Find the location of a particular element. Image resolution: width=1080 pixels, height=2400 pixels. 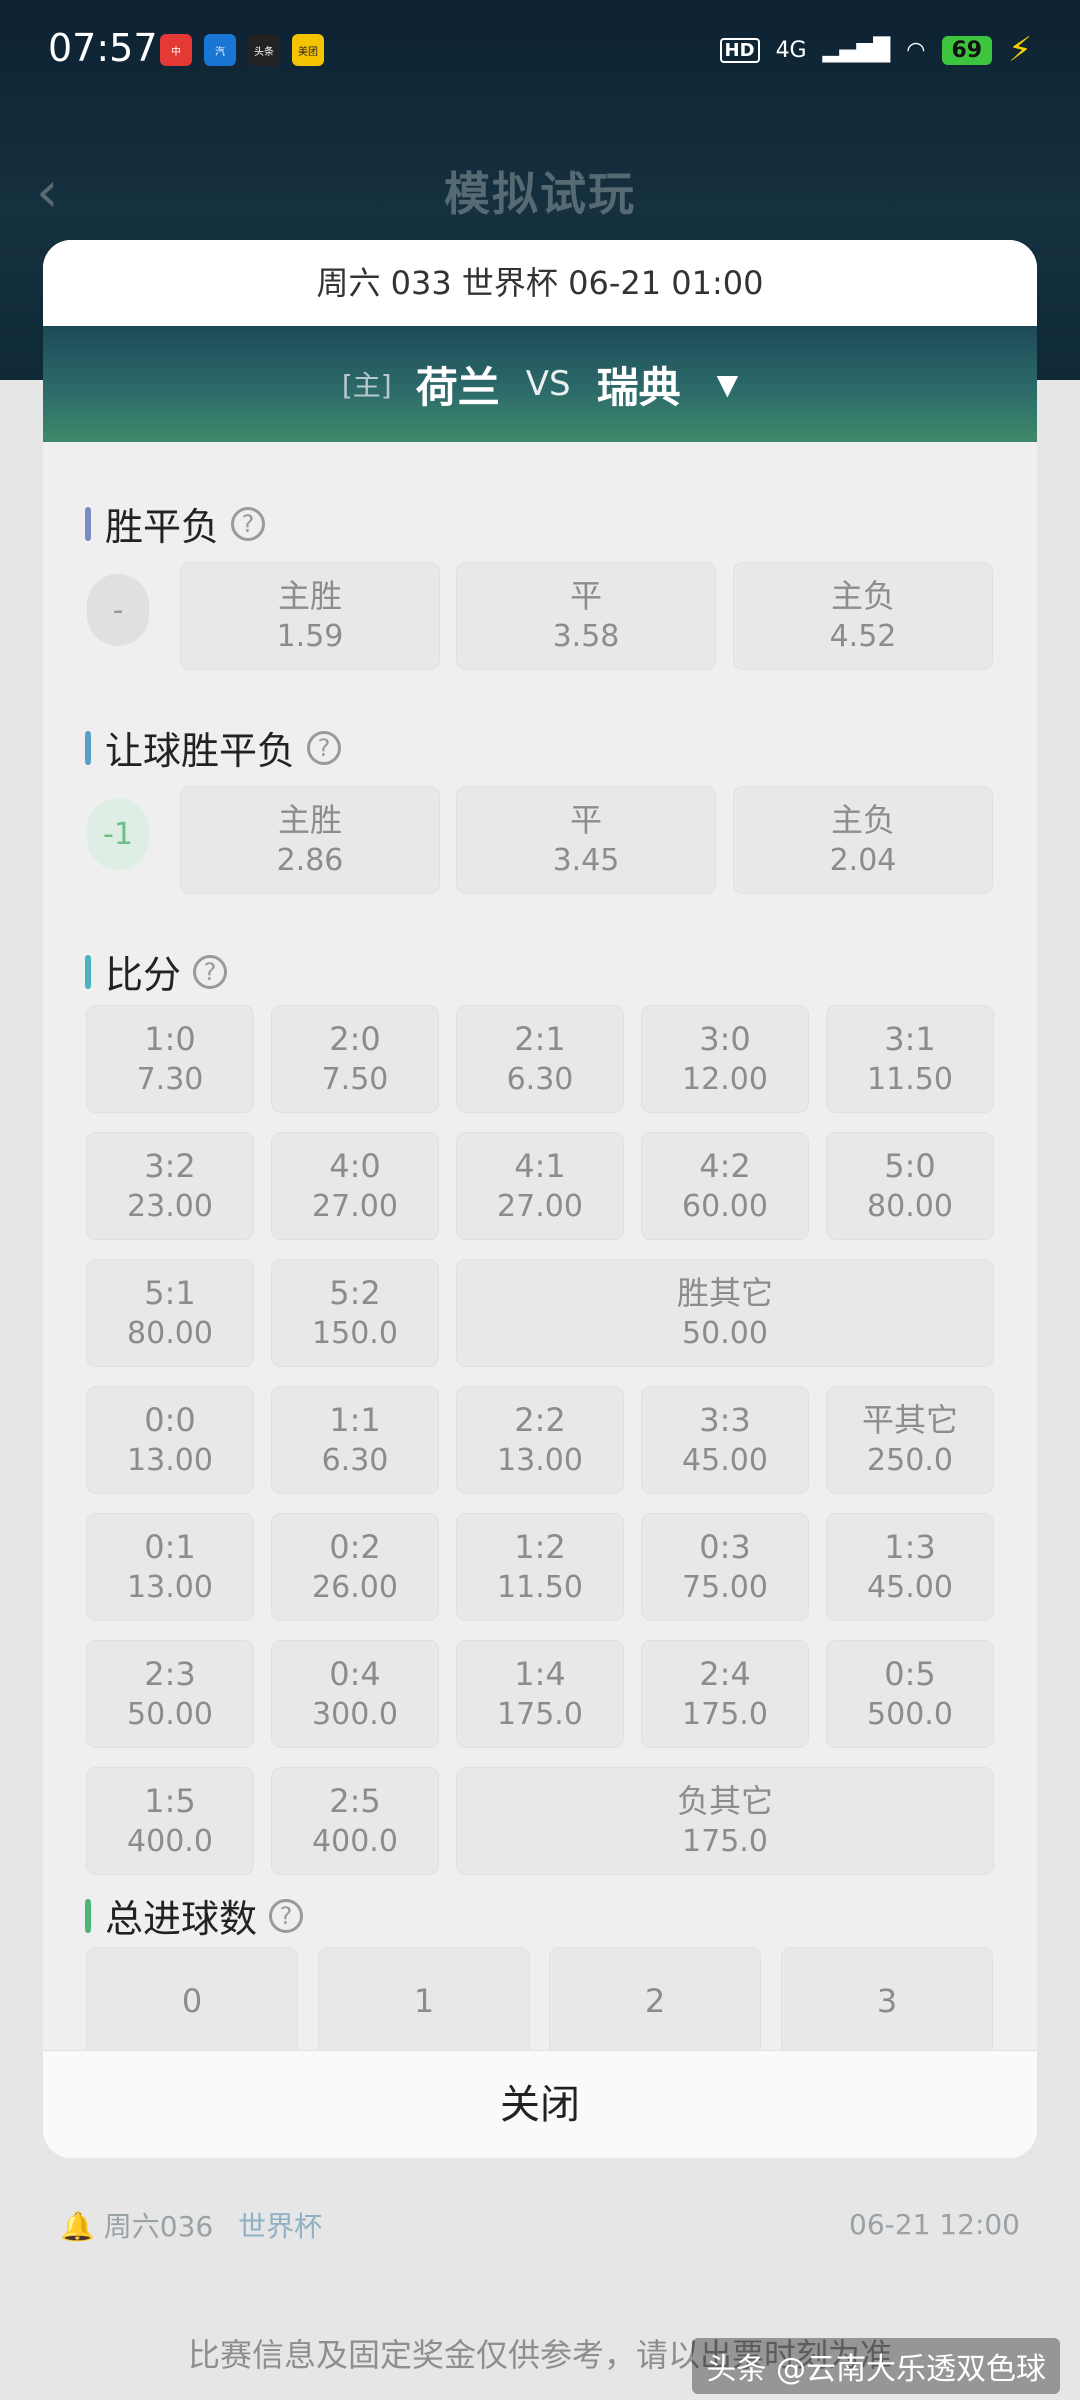

score-option: 4:0 27.00 is located at coordinates (355, 1186).